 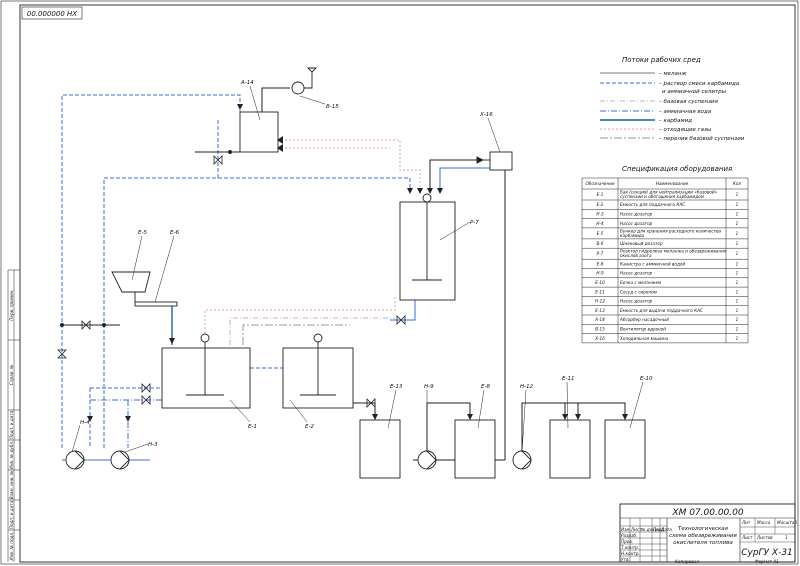 I want to click on fan-b15, so click(x=298, y=88).